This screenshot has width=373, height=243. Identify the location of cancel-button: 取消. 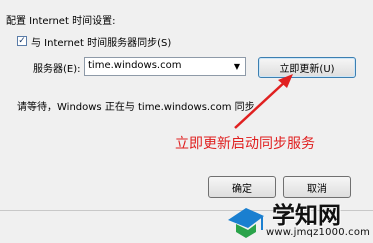
(317, 187).